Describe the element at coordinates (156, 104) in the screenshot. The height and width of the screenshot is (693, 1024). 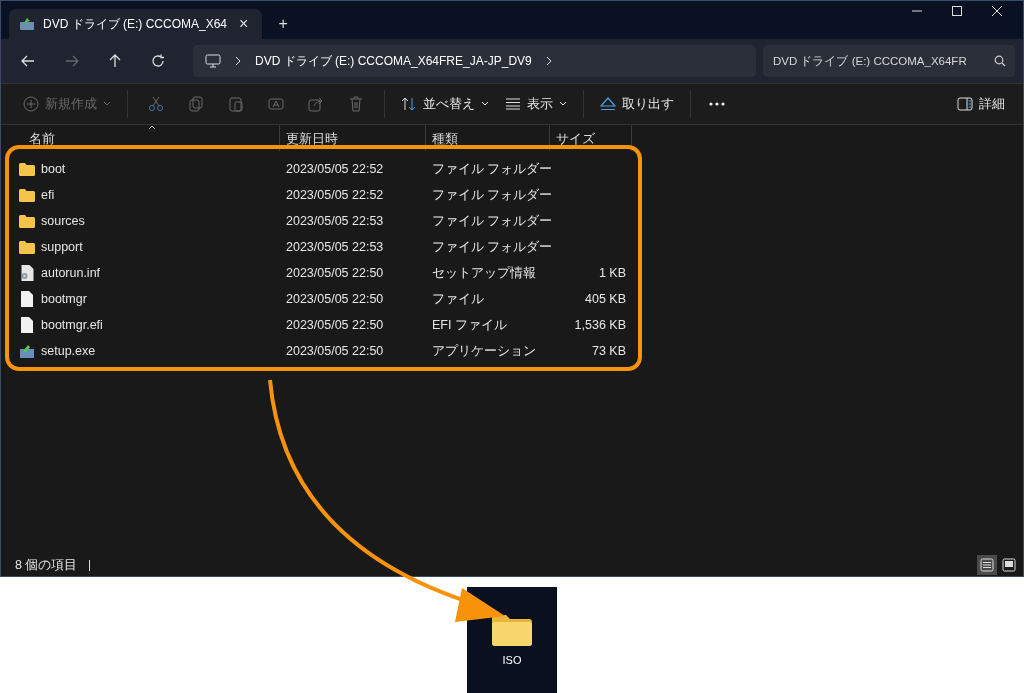
I see `scissors-icon` at that location.